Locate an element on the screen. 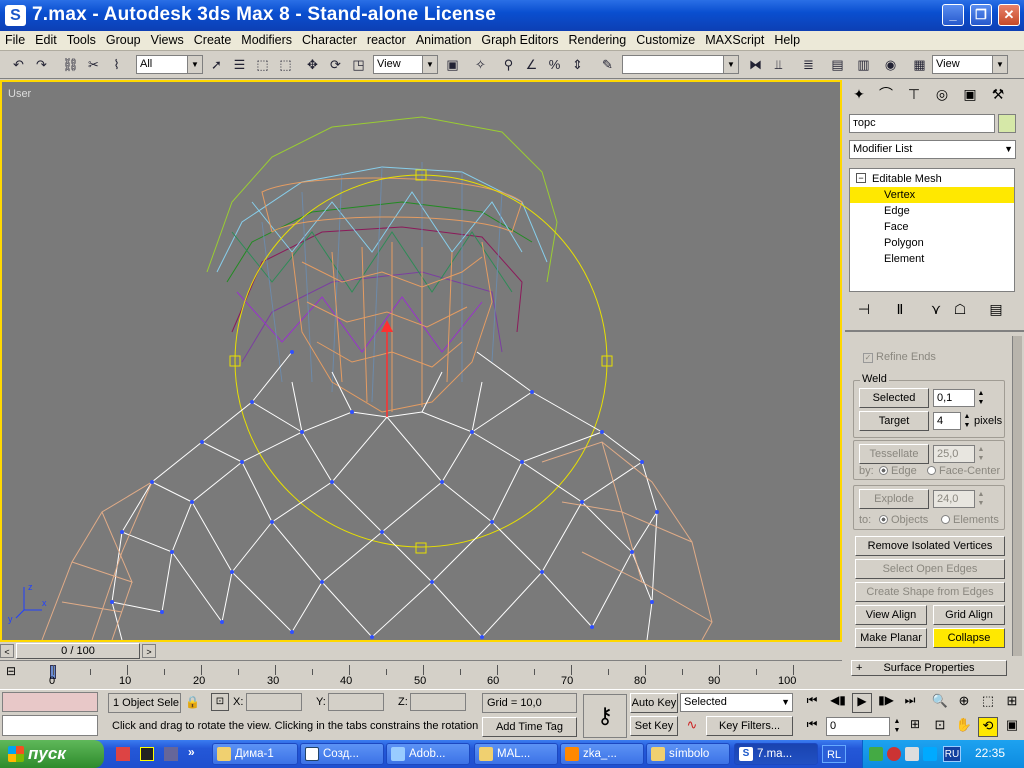 The image size is (1024, 768). previous-frame-icon: ◀▮ is located at coordinates (838, 703).